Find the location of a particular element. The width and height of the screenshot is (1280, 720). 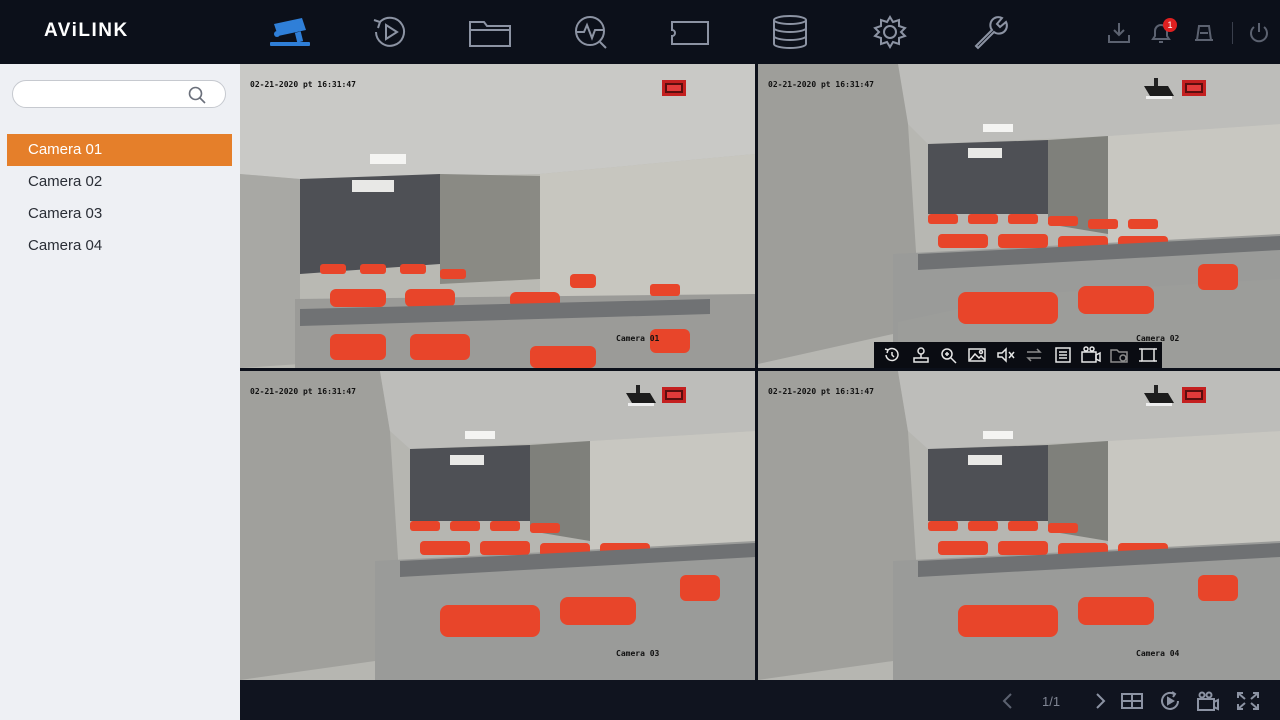

digital-zoom-icon is located at coordinates (949, 356).